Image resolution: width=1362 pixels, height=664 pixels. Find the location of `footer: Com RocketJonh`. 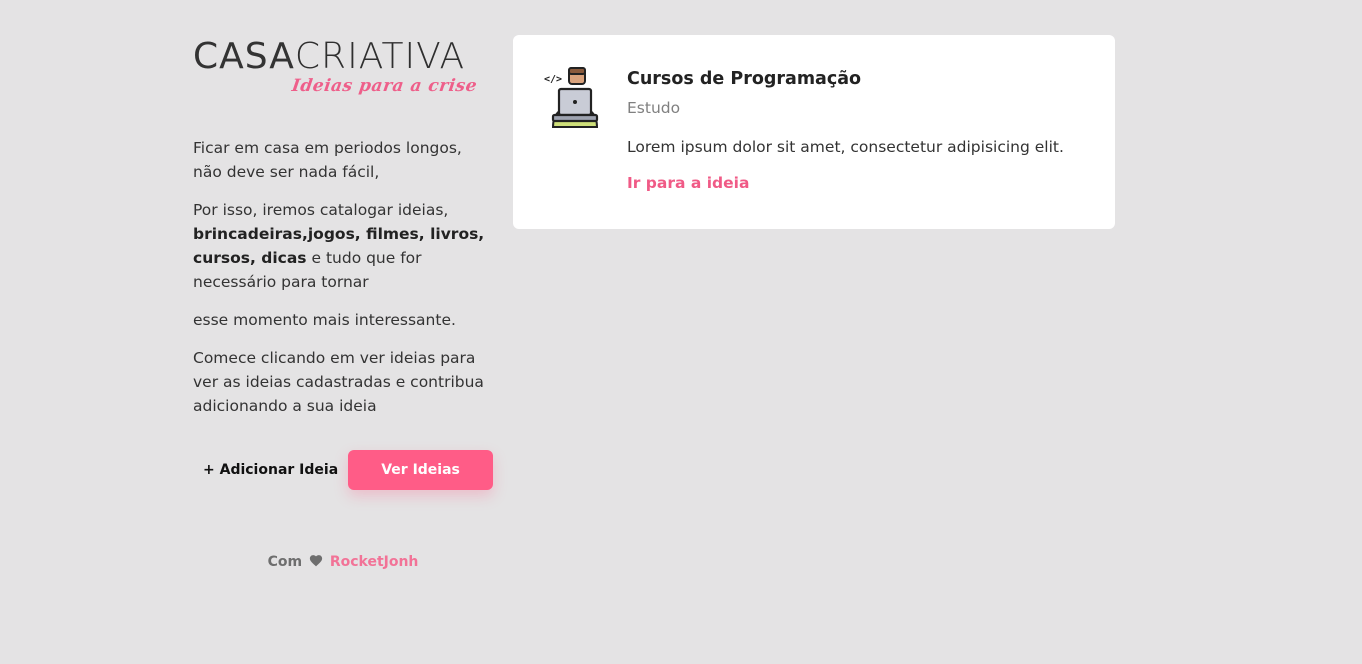

footer: Com RocketJonh is located at coordinates (343, 562).